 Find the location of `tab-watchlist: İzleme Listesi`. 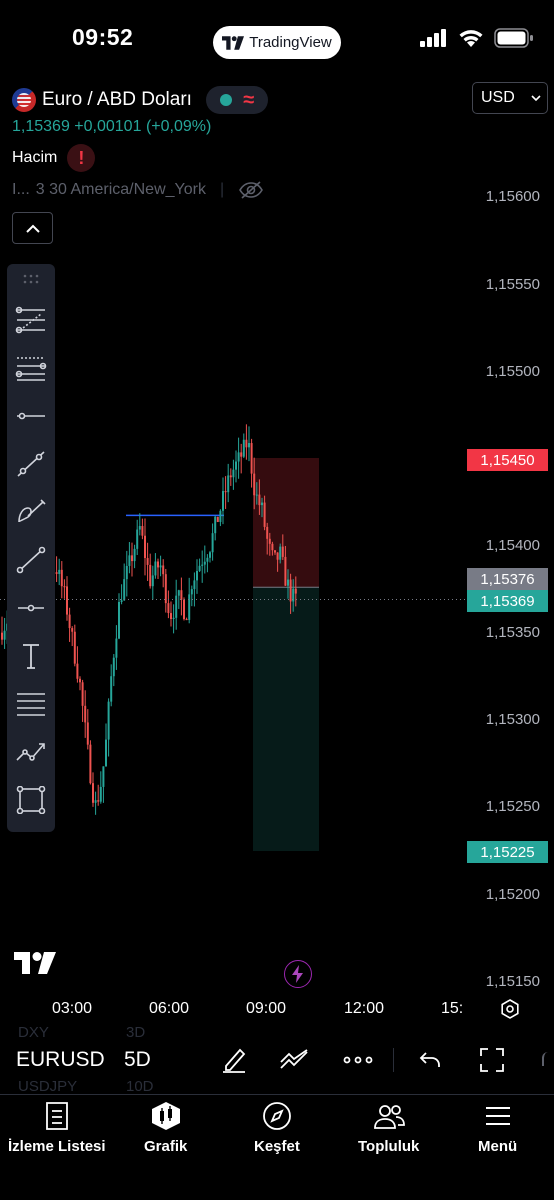

tab-watchlist: İzleme Listesi is located at coordinates (57, 1128).